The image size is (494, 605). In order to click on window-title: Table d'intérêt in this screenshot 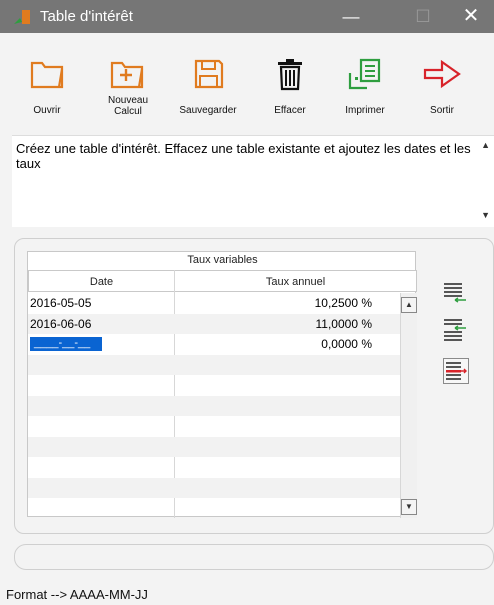, I will do `click(86, 16)`.